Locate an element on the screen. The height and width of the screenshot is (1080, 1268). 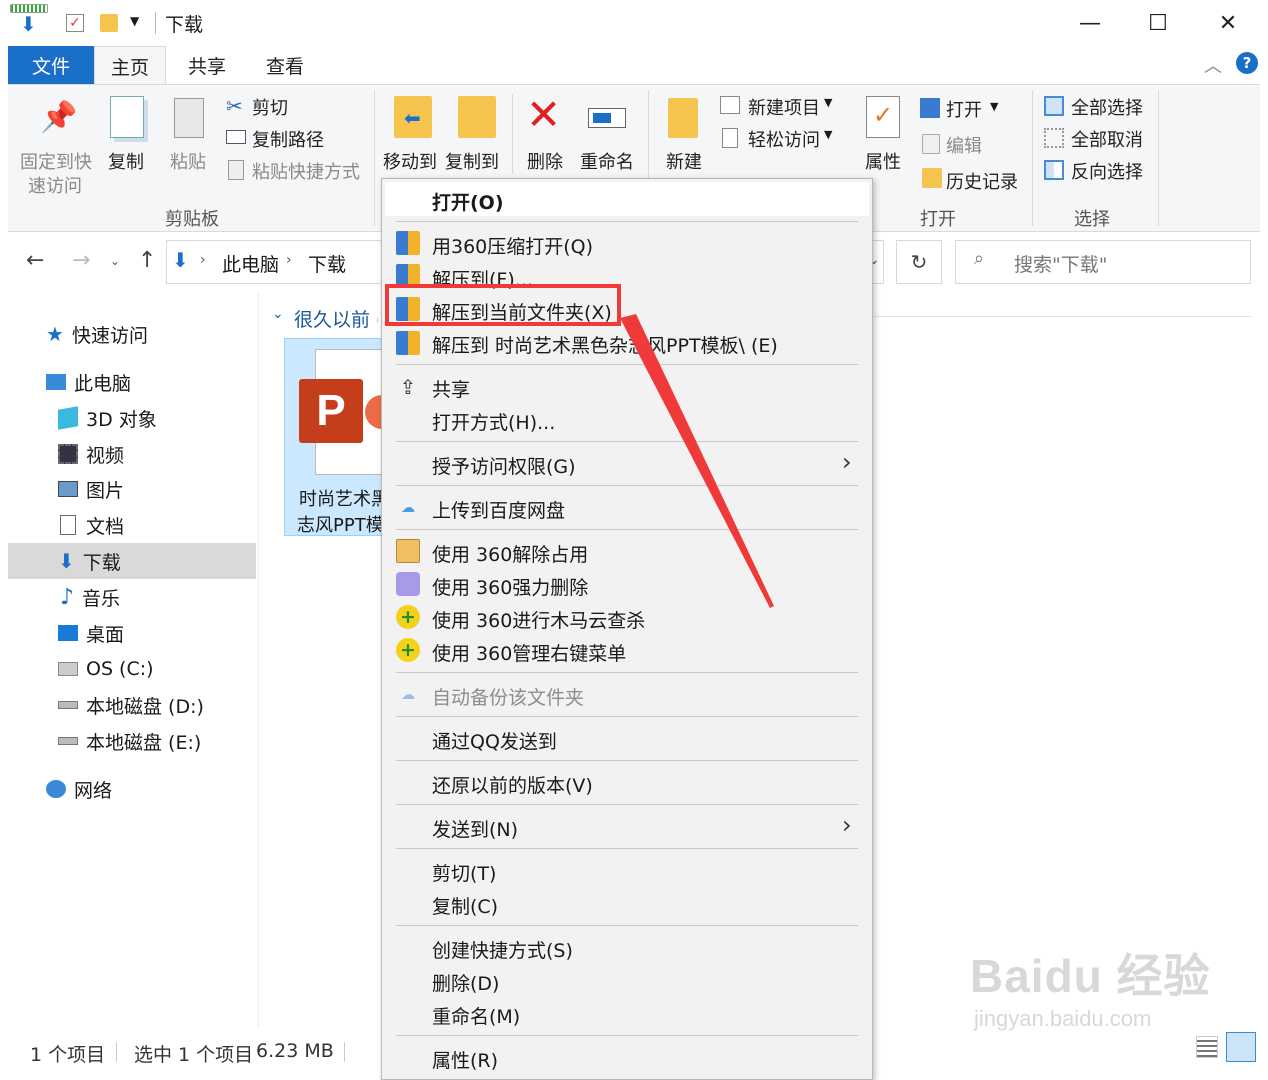
menu-item-open-360: 用360压缩打开(Q) is located at coordinates (512, 245).